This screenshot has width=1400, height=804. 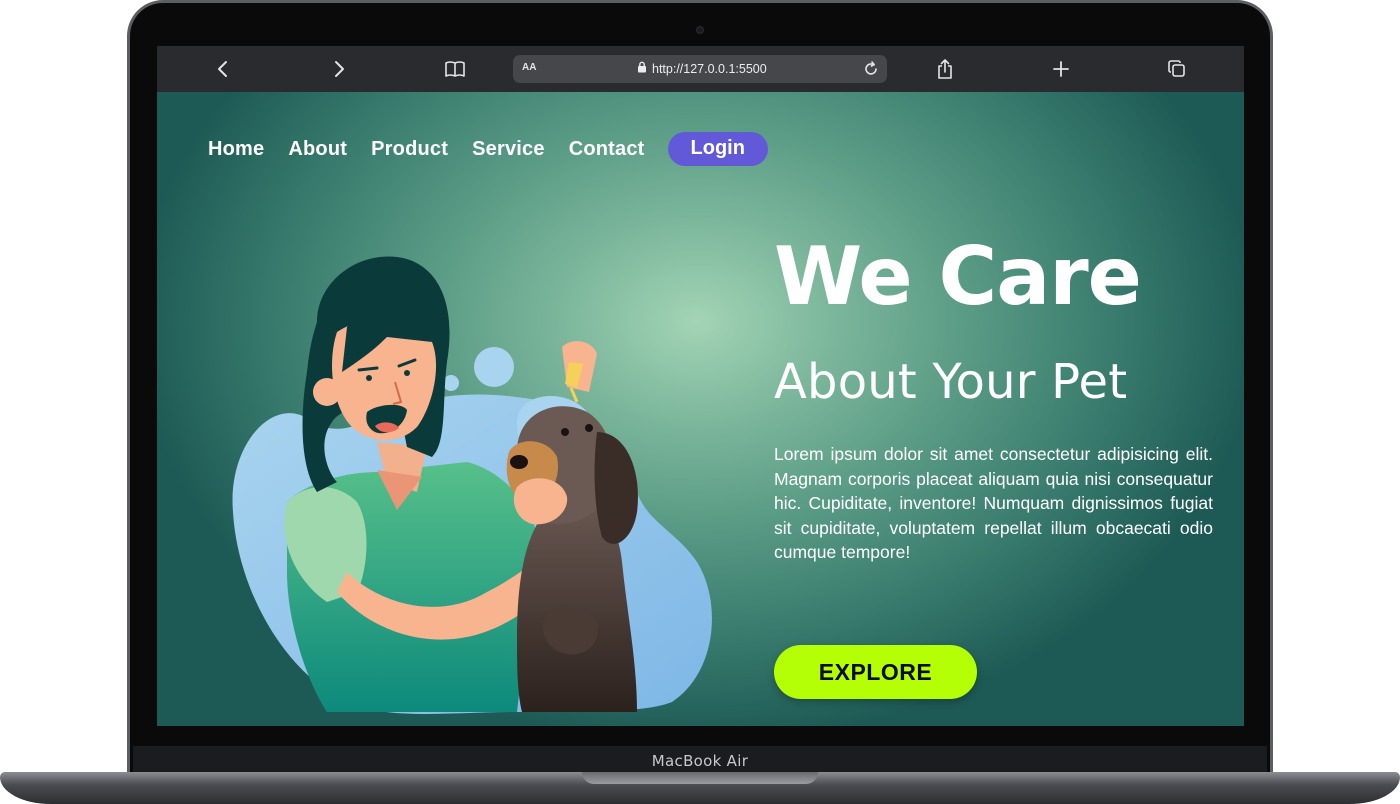 I want to click on explore-button: EXPLORE, so click(x=875, y=672).